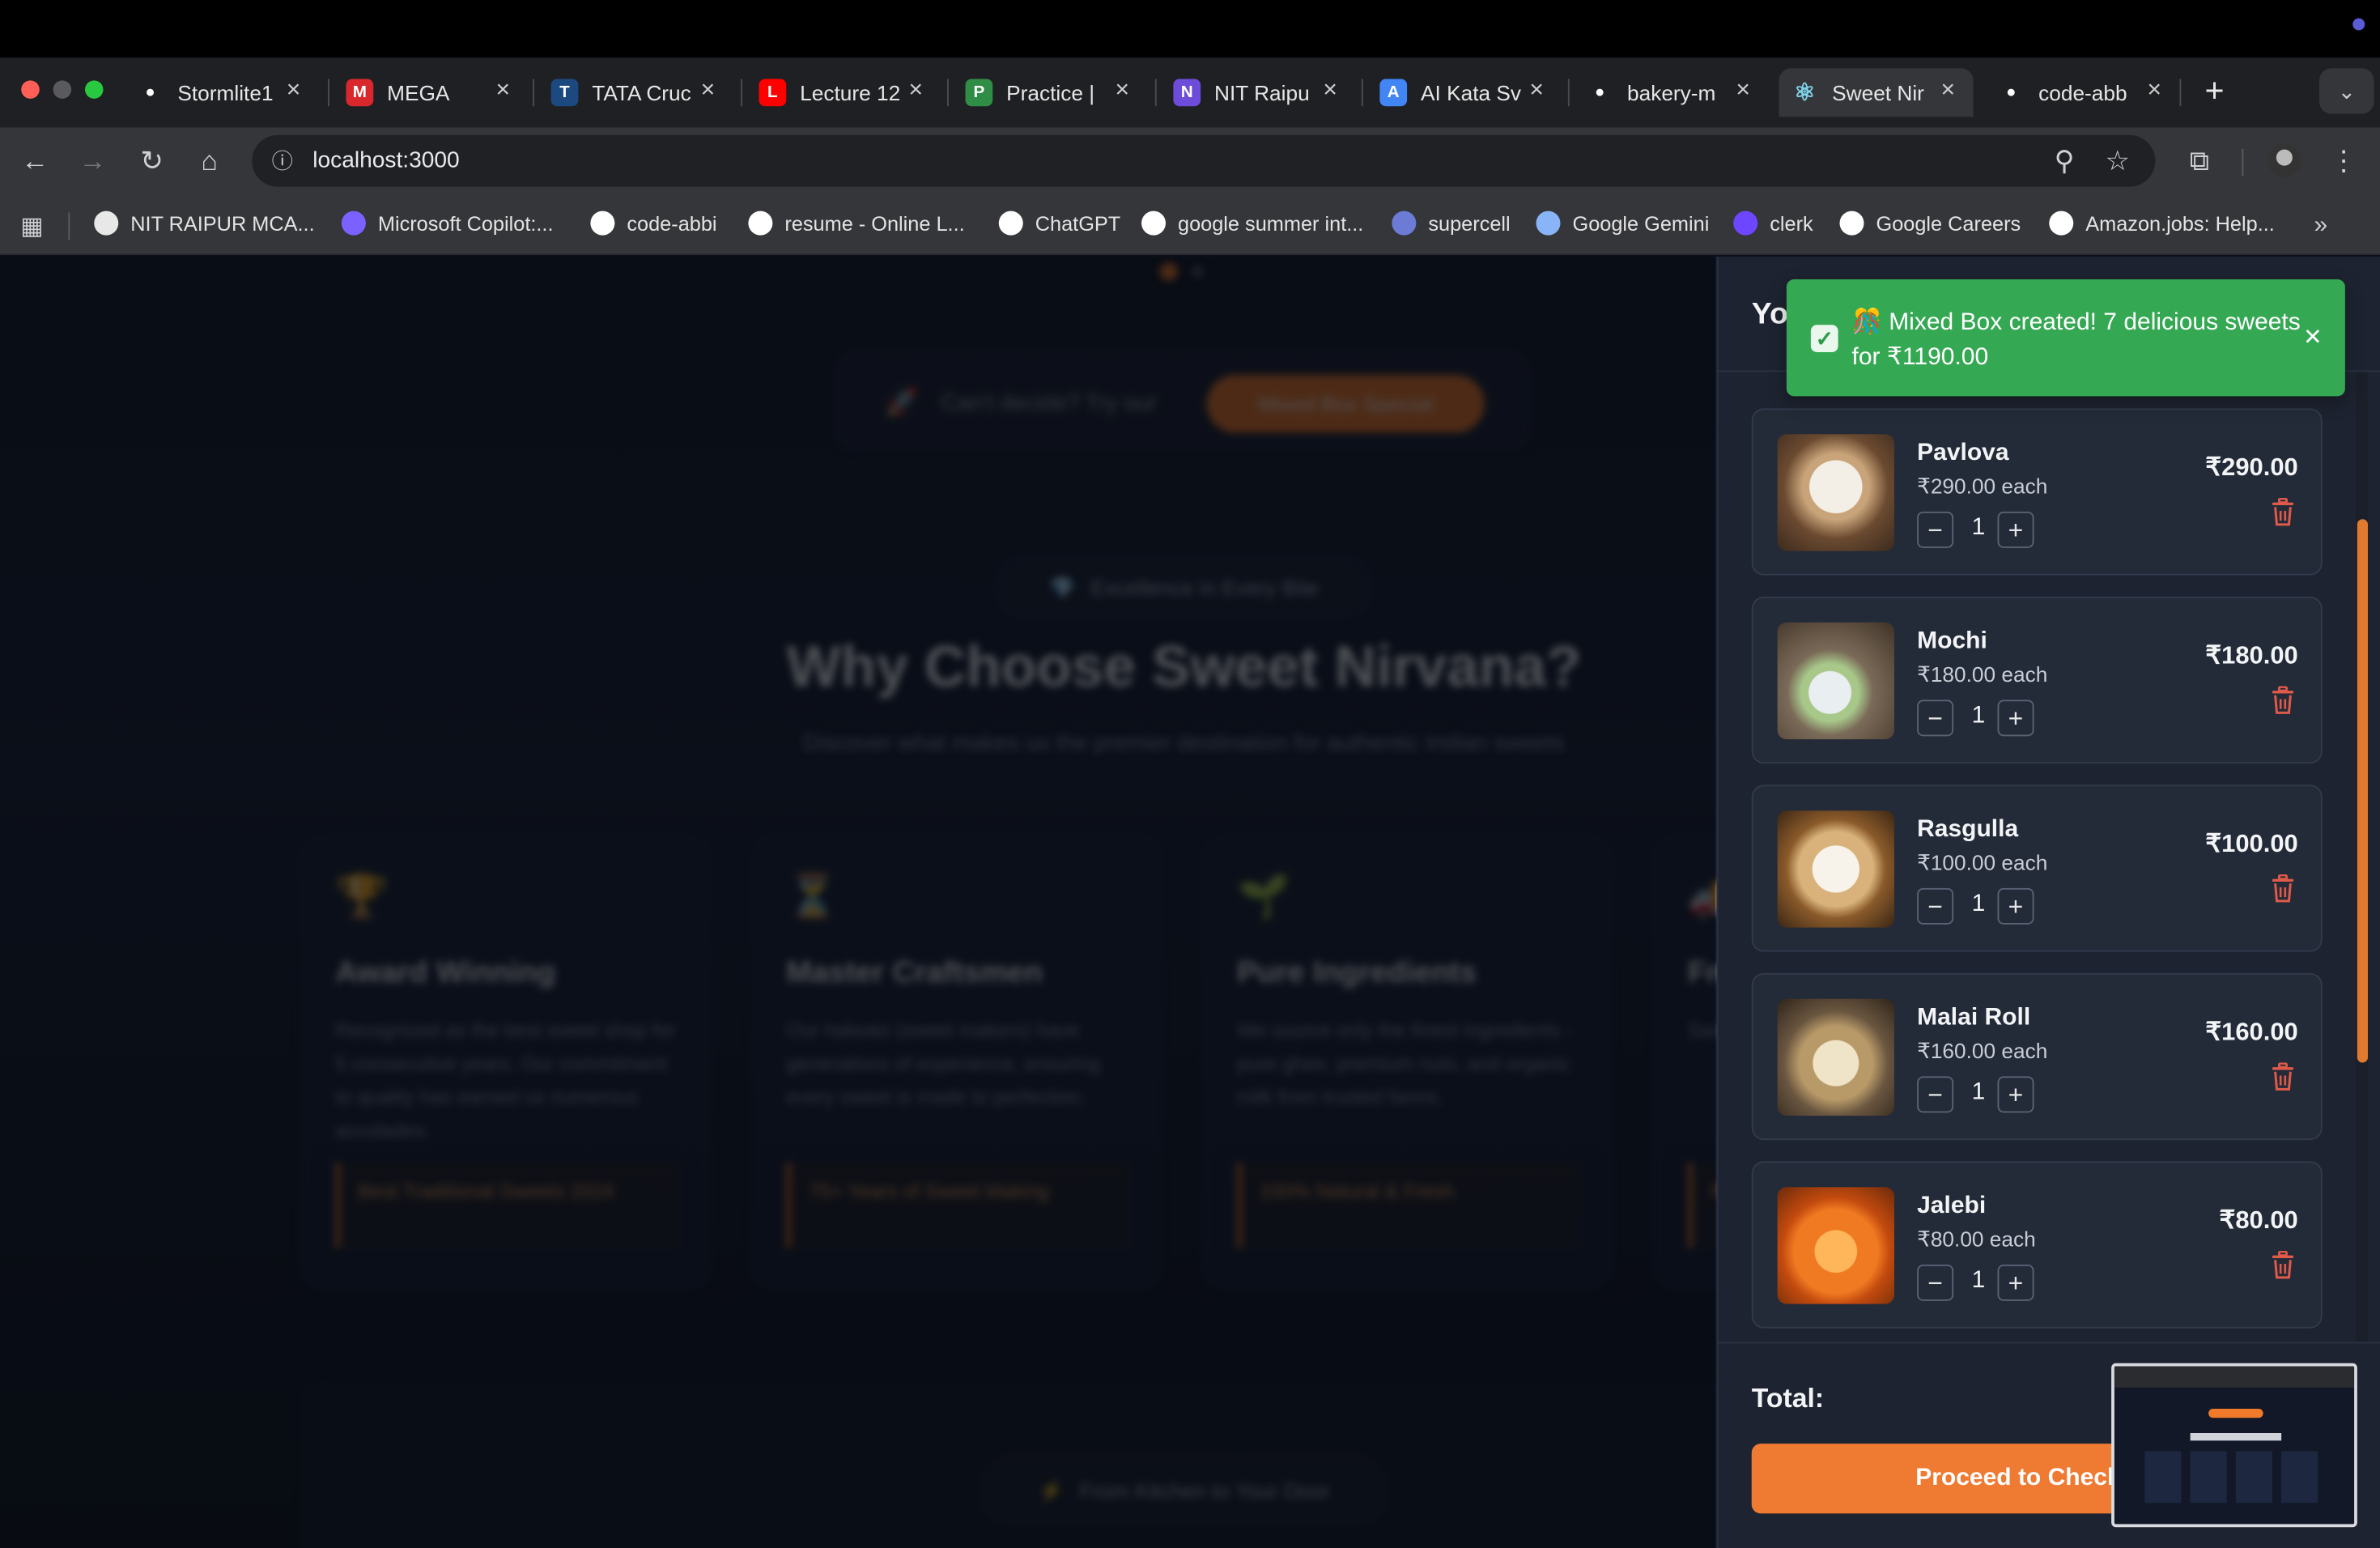 The width and height of the screenshot is (2380, 1548). Describe the element at coordinates (2344, 161) in the screenshot. I see `menu-icon: ⋮` at that location.